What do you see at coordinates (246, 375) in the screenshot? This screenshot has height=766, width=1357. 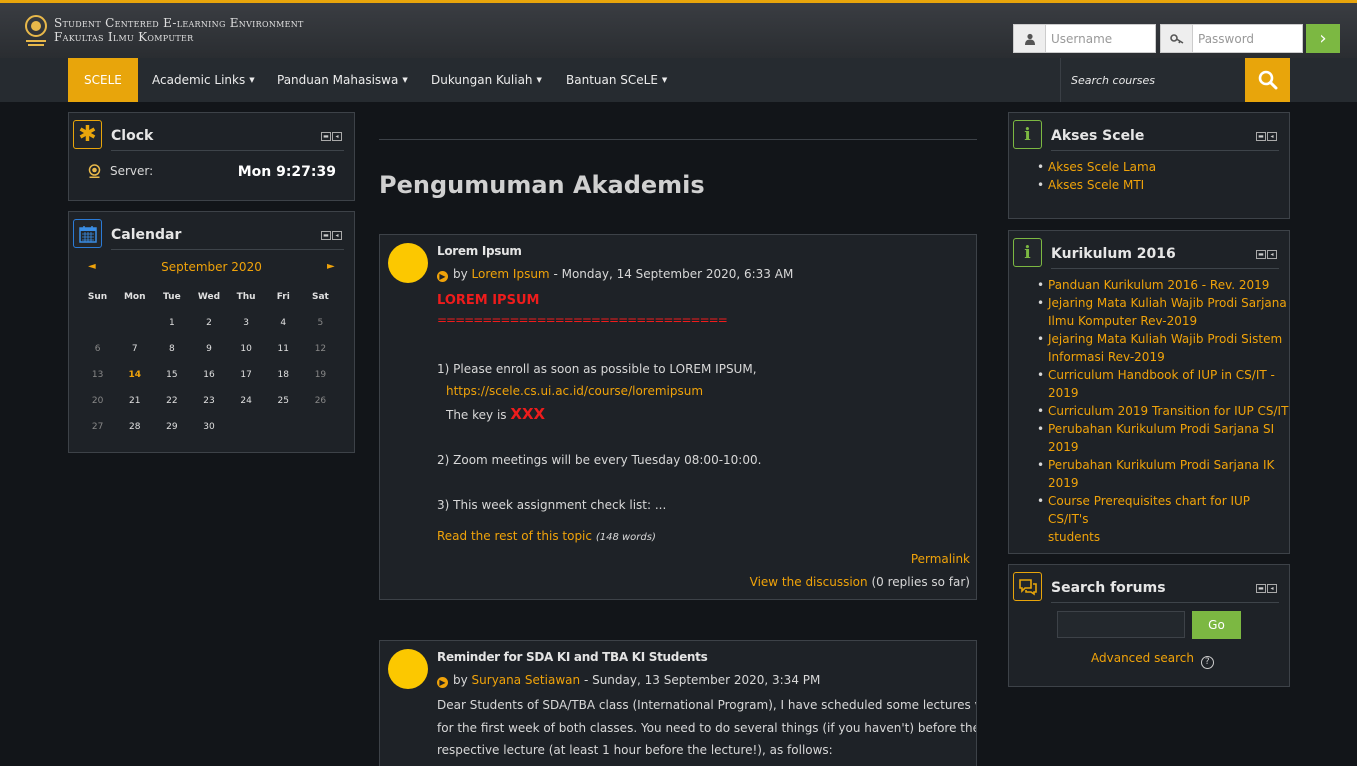 I see `calendar-day: 17` at bounding box center [246, 375].